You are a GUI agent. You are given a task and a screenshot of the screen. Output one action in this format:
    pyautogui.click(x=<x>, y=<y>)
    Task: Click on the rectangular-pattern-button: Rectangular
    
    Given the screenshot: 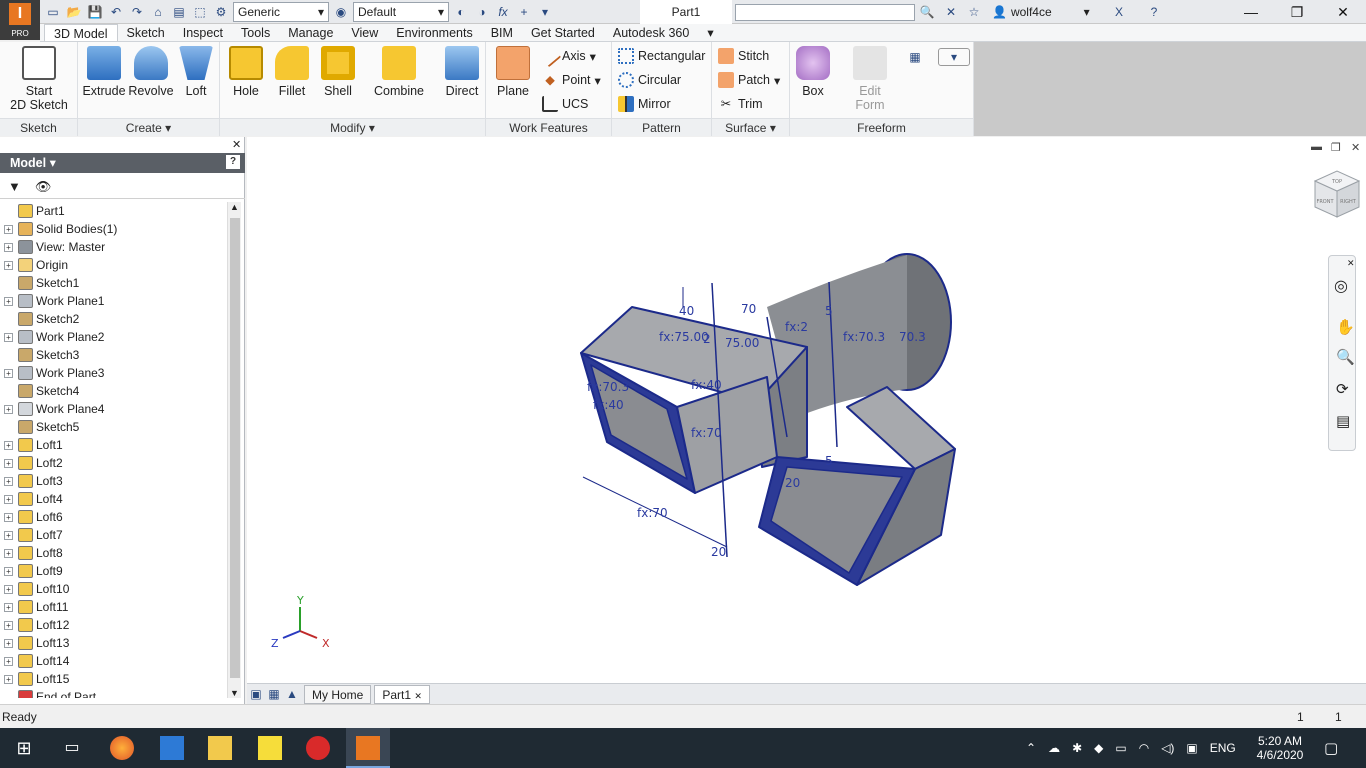 What is the action you would take?
    pyautogui.click(x=661, y=56)
    